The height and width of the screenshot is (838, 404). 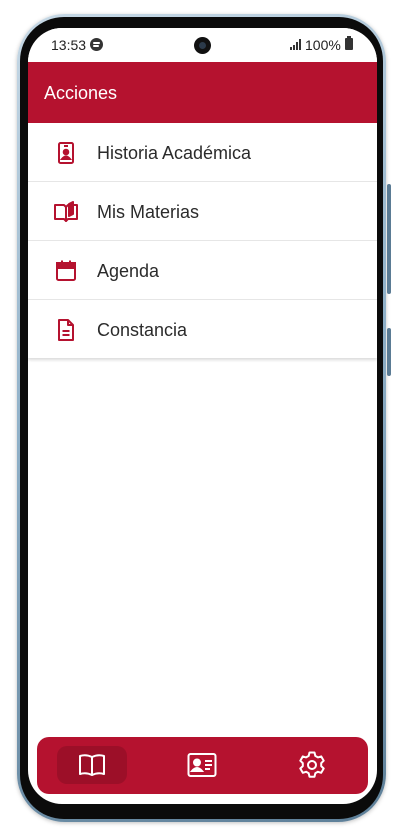 What do you see at coordinates (349, 43) in the screenshot?
I see `battery-icon` at bounding box center [349, 43].